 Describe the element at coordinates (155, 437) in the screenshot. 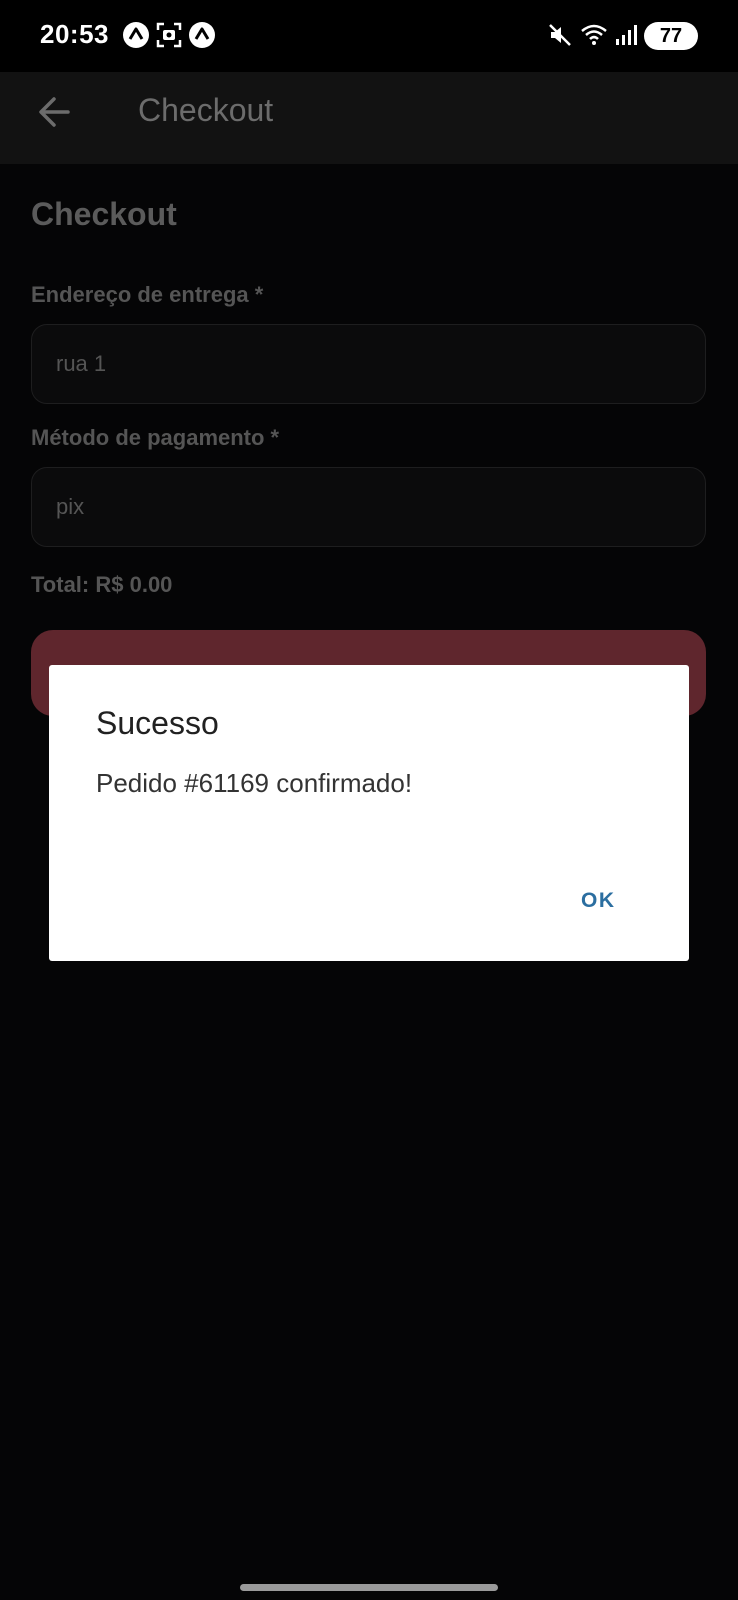

I see `payment-label: Método de pagamento *` at that location.